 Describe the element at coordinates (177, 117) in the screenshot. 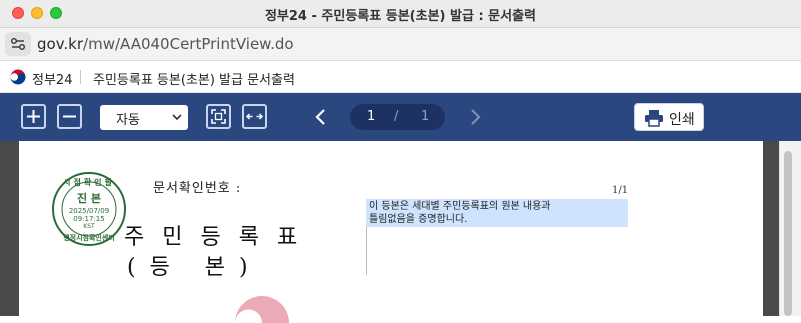

I see `chevron-down-icon` at that location.